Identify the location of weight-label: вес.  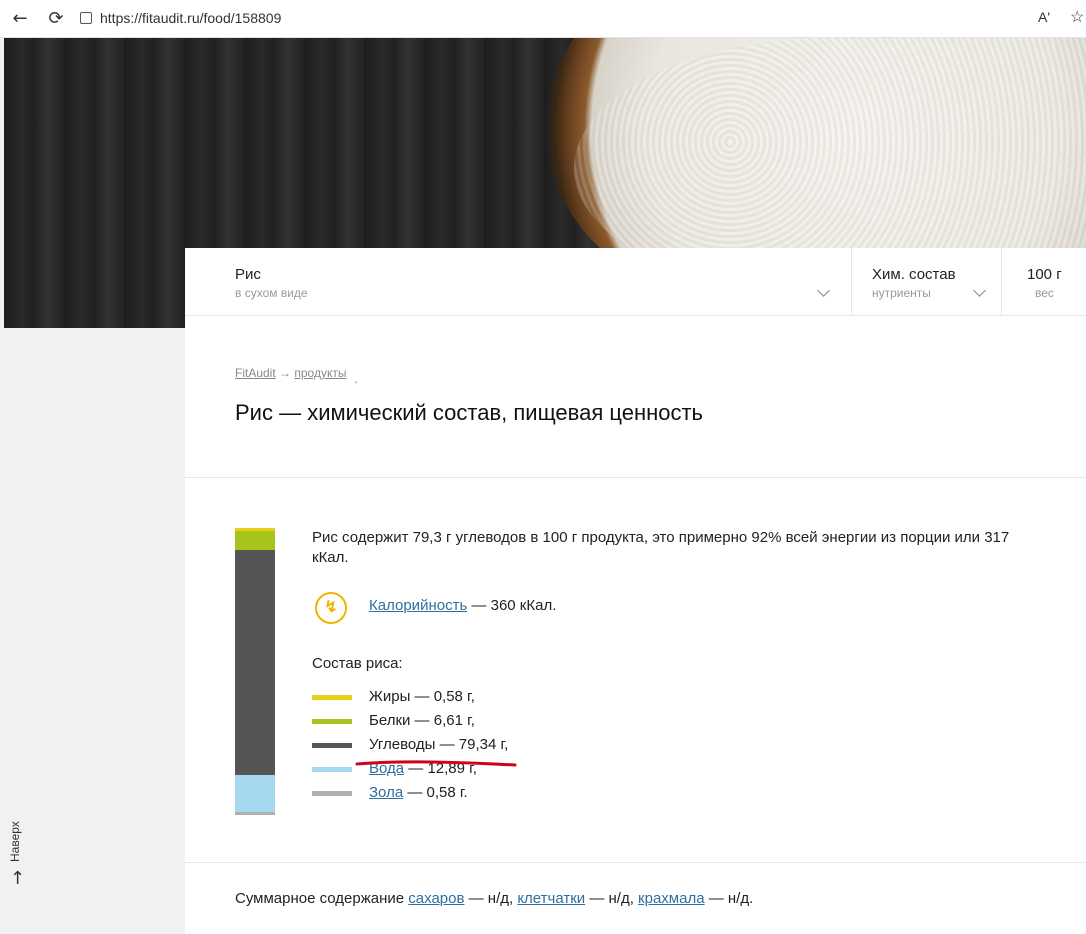
(1044, 293).